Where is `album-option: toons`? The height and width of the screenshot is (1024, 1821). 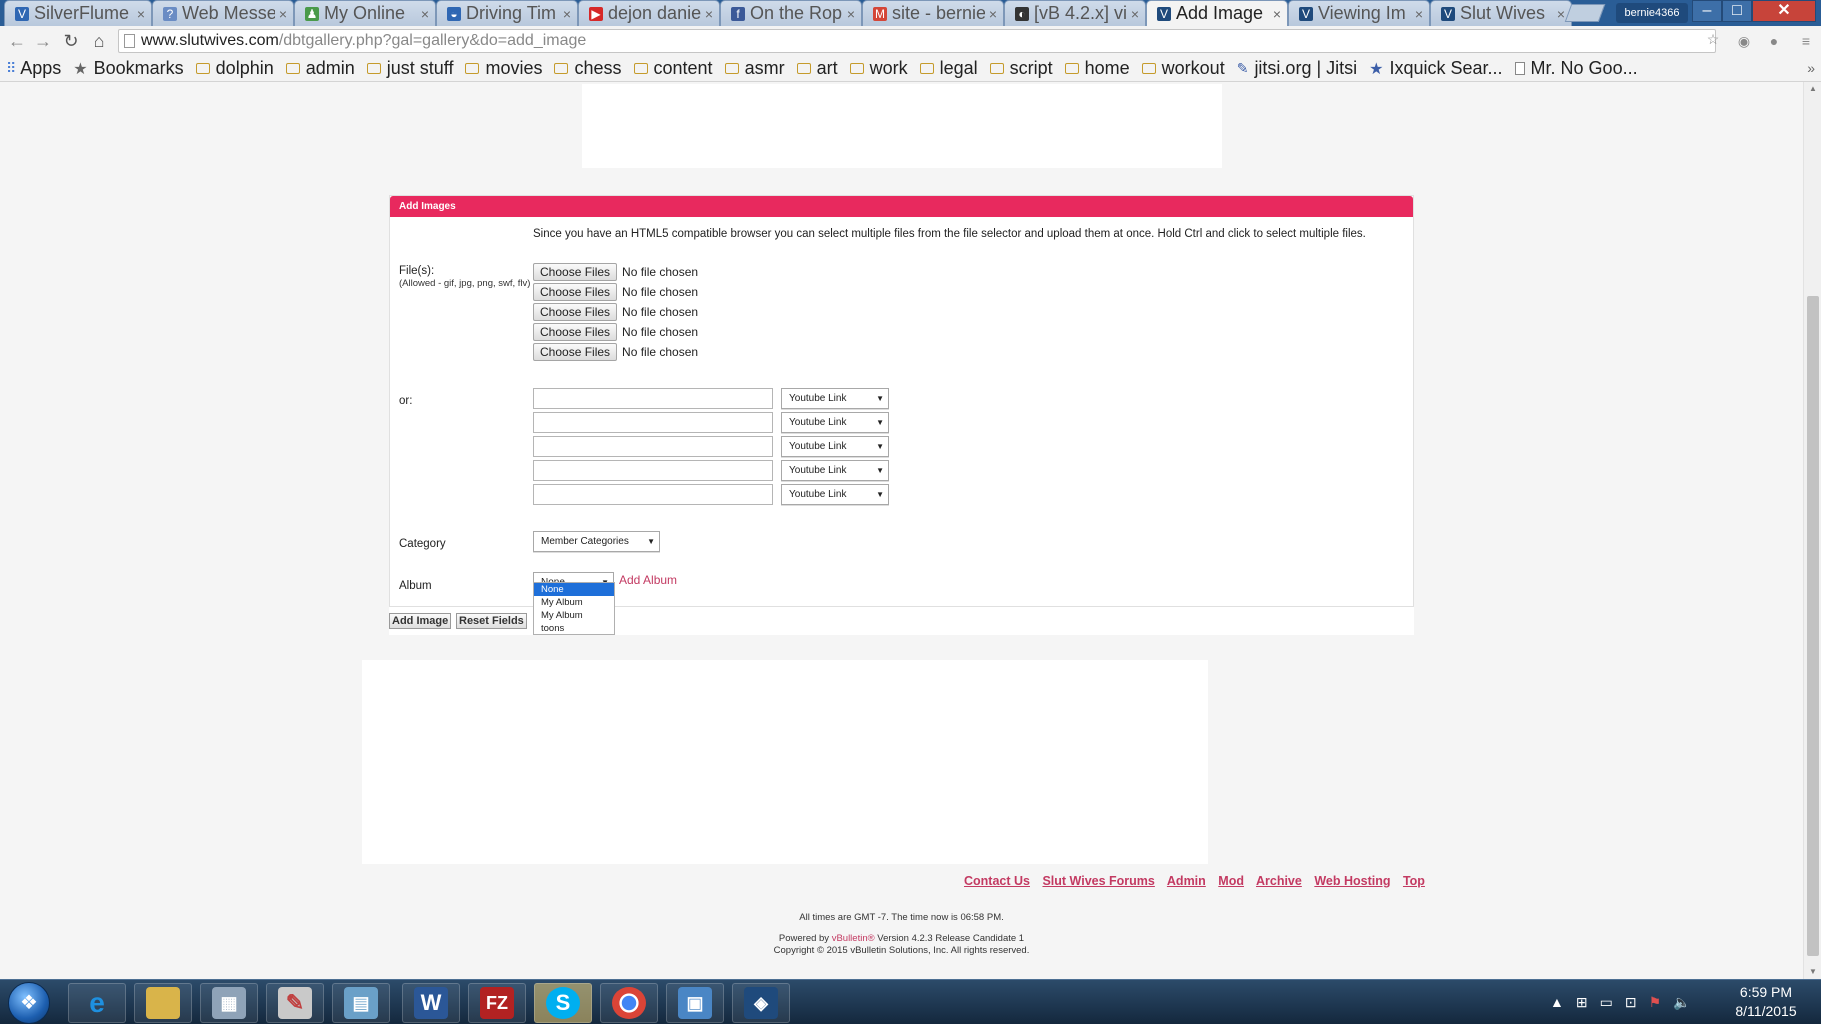
album-option: toons is located at coordinates (574, 628).